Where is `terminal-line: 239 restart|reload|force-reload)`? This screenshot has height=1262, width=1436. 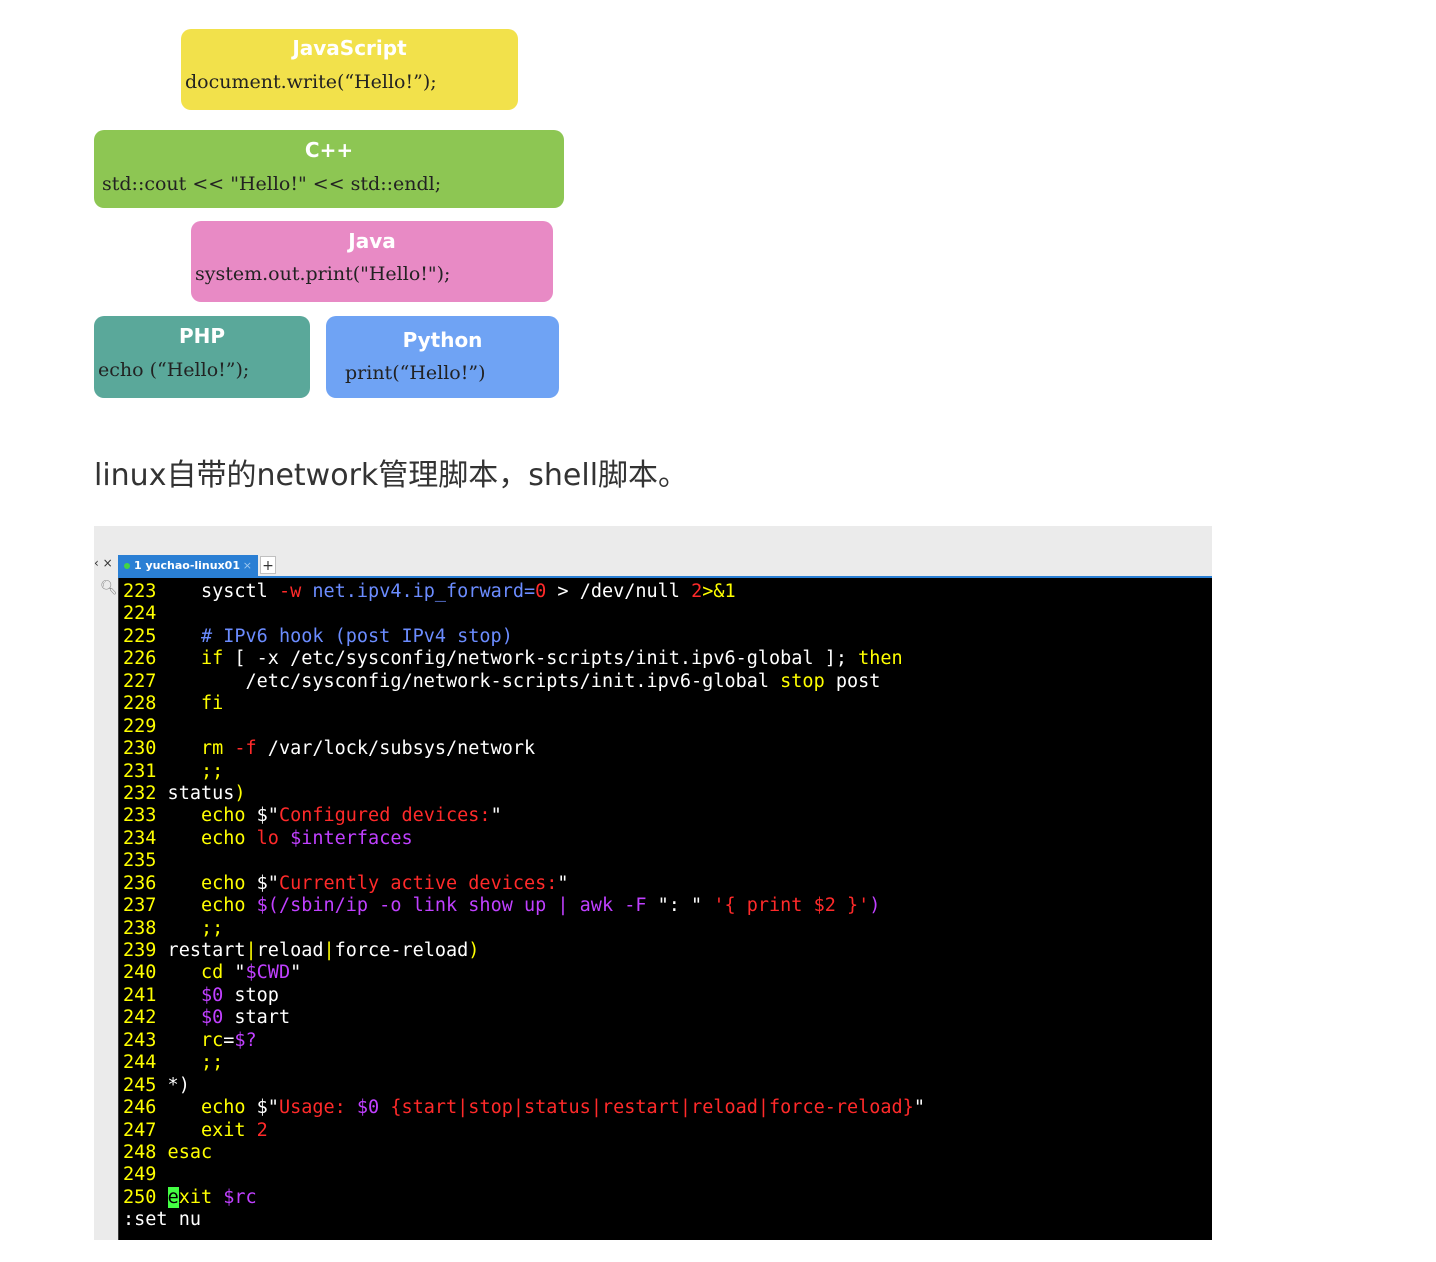
terminal-line: 239 restart|reload|force-reload) is located at coordinates (524, 951).